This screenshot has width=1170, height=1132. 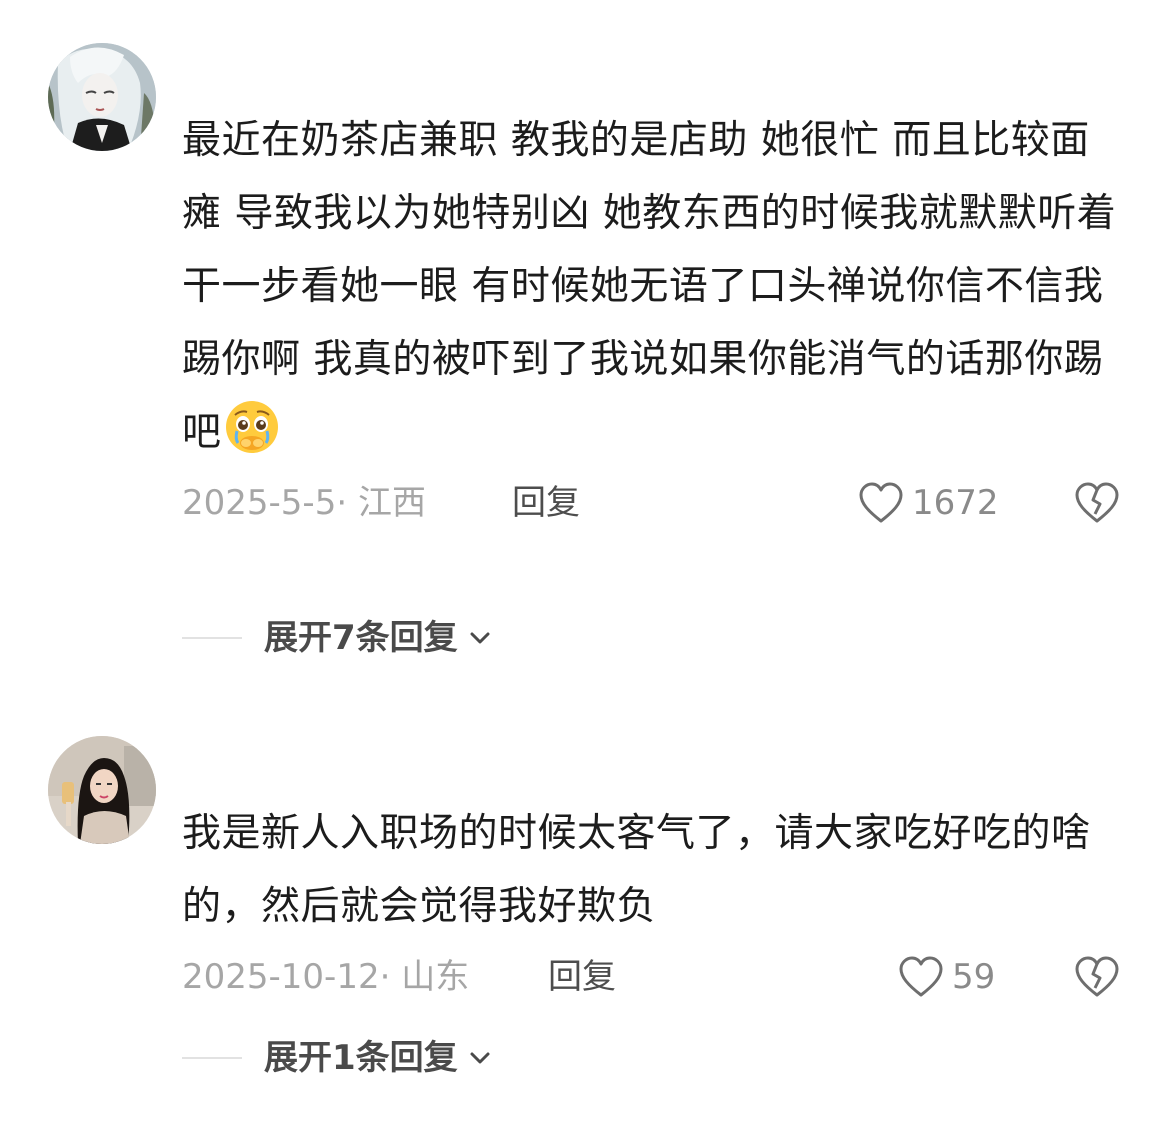 What do you see at coordinates (662, 977) in the screenshot?
I see `comment-meta: 2025-10-12· 山东 回复 59` at bounding box center [662, 977].